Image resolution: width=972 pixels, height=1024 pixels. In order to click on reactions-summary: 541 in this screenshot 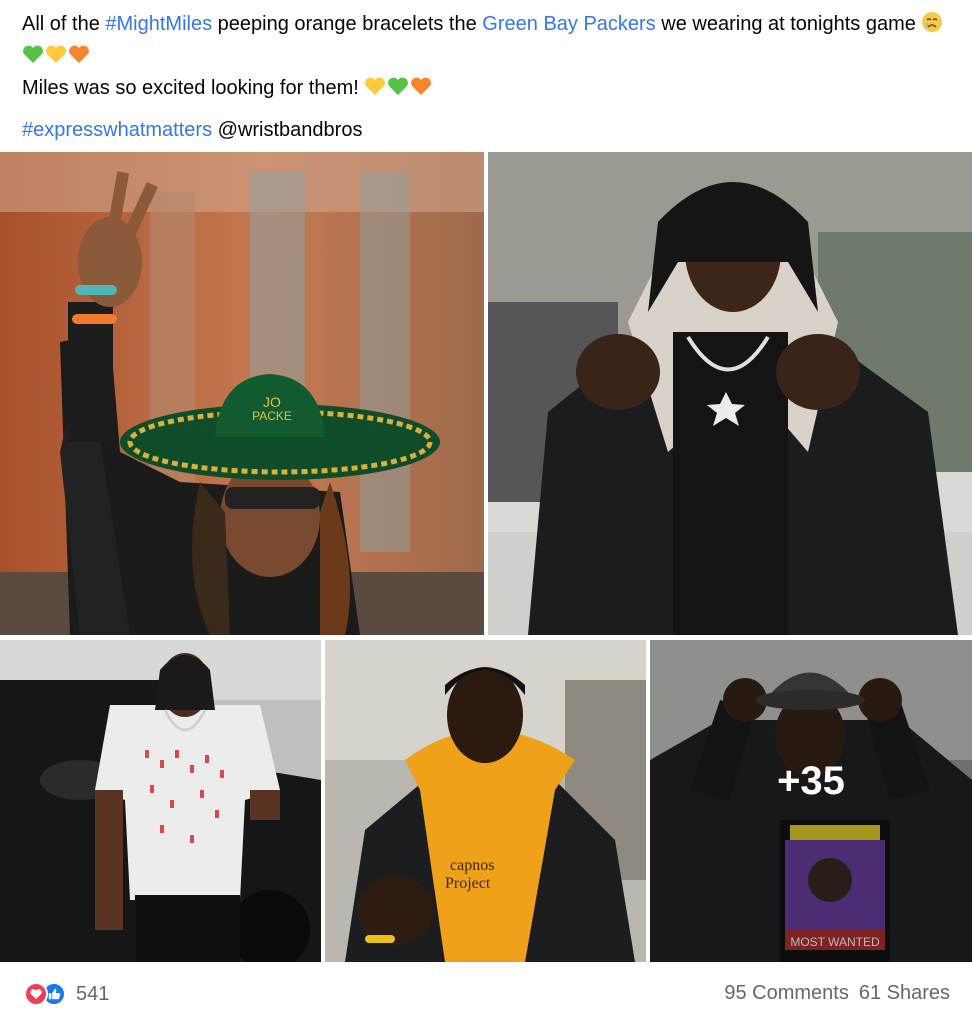, I will do `click(66, 994)`.